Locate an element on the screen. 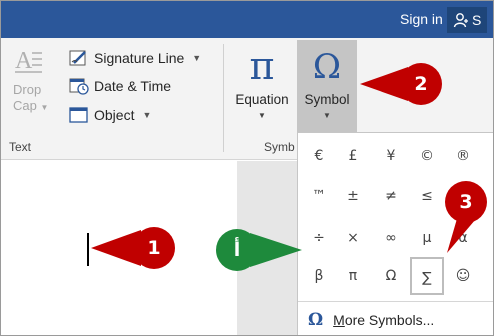  callout-alef: أ is located at coordinates (260, 250).